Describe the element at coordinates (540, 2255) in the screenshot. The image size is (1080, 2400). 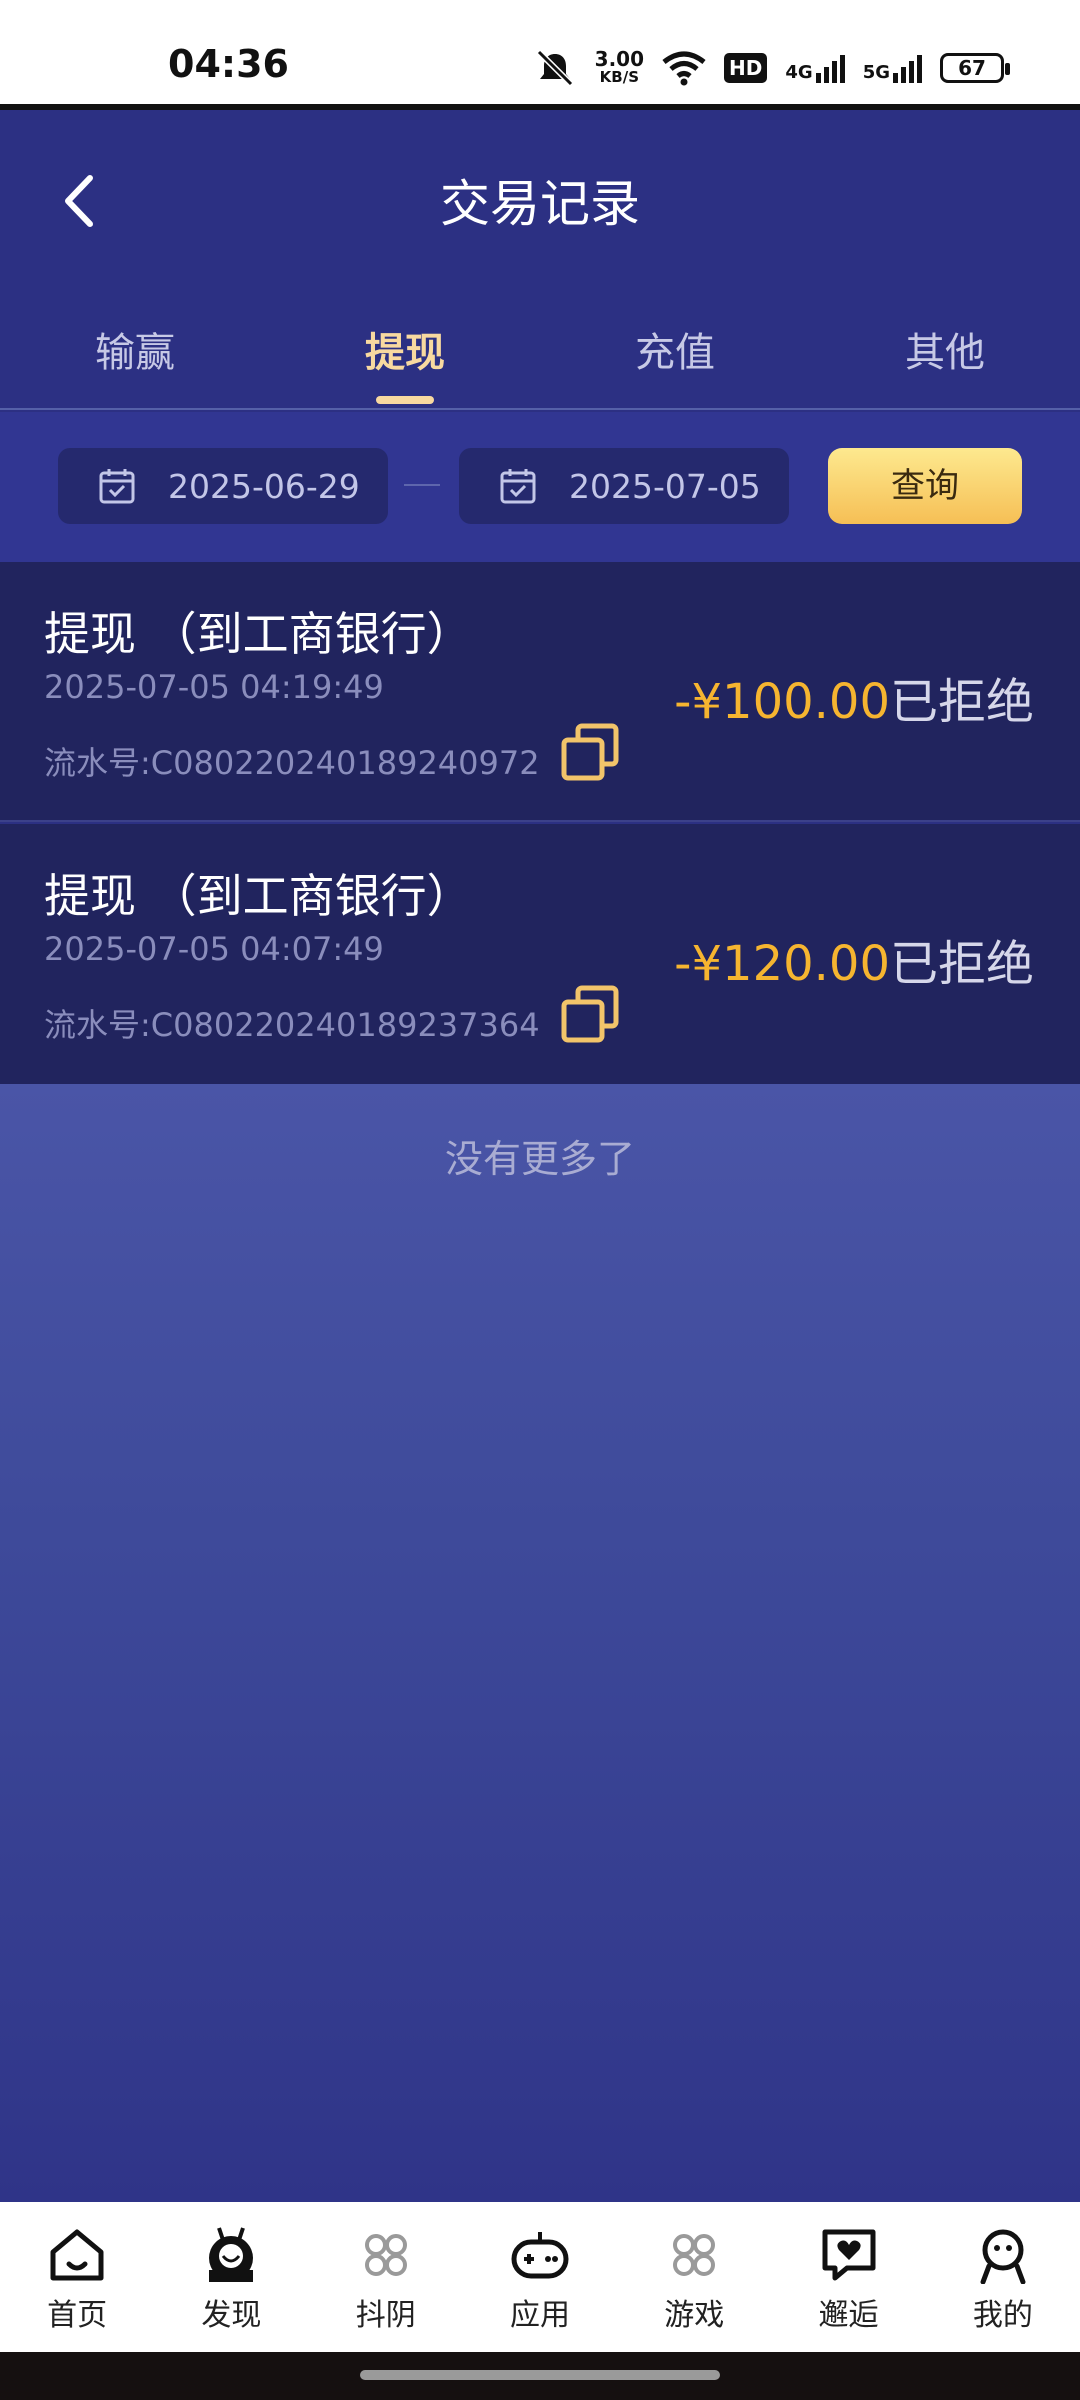
I see `gamepad-icon` at that location.